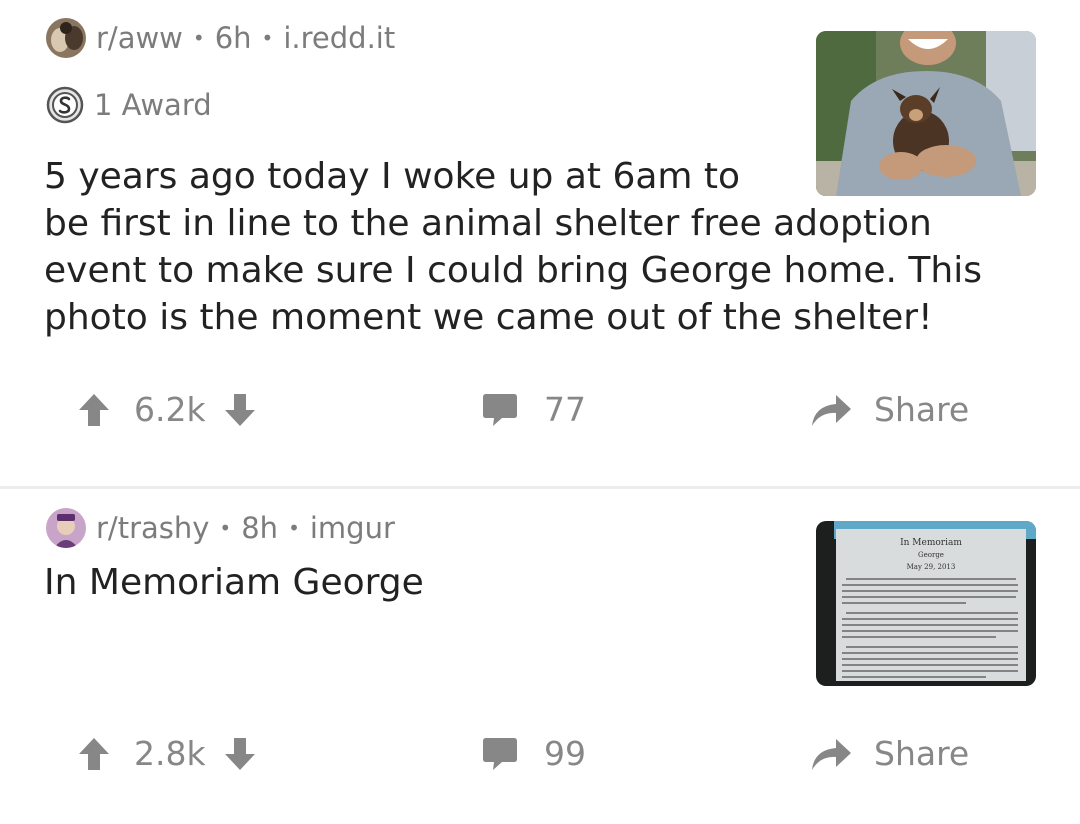 The height and width of the screenshot is (824, 1080). What do you see at coordinates (534, 753) in the screenshot?
I see `comments-button: 99` at bounding box center [534, 753].